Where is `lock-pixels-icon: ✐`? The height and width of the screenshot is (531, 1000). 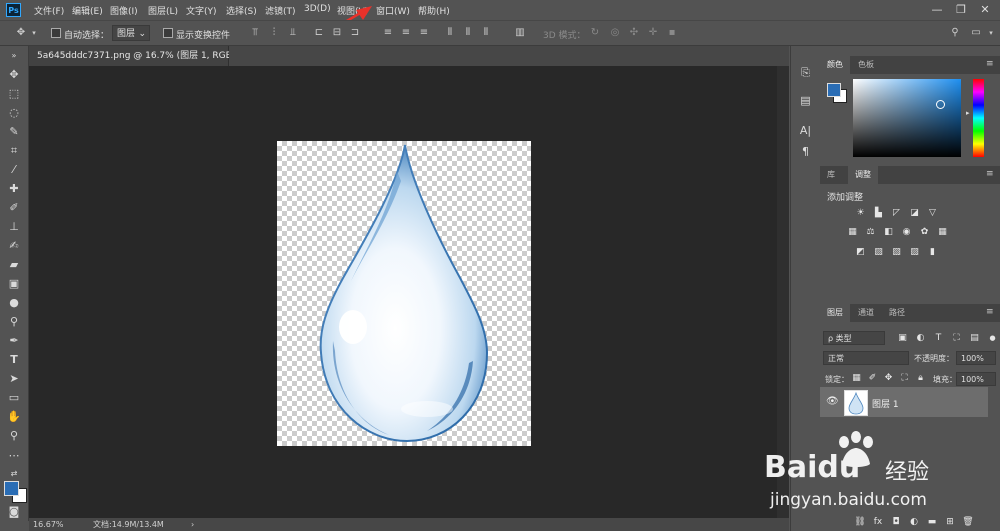
lock-pixels-icon: ✐ is located at coordinates (872, 378).